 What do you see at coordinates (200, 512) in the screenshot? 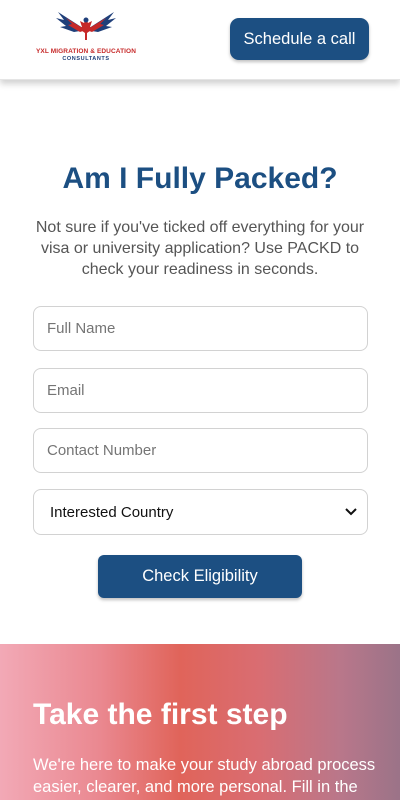
I see `interested-country-select: Interested Country` at bounding box center [200, 512].